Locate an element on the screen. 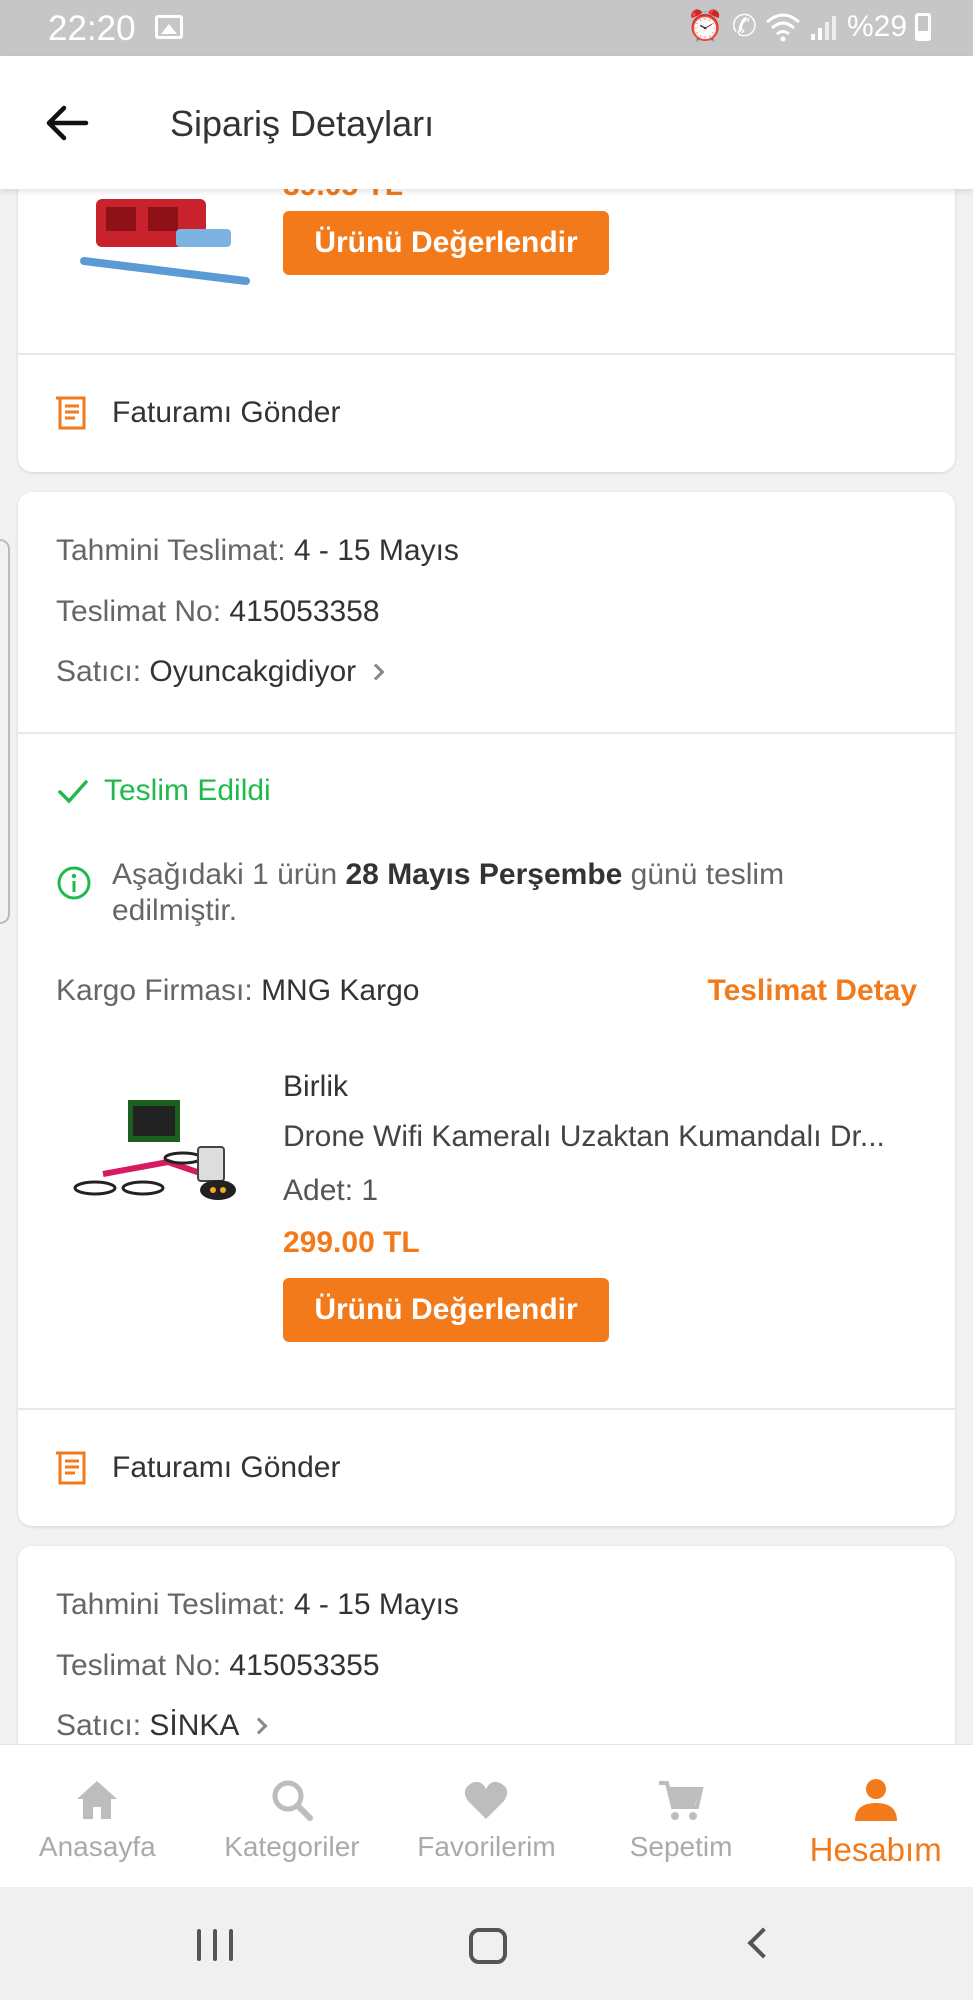 Image resolution: width=973 pixels, height=2000 pixels. alarm-icon: ⏰ is located at coordinates (705, 26).